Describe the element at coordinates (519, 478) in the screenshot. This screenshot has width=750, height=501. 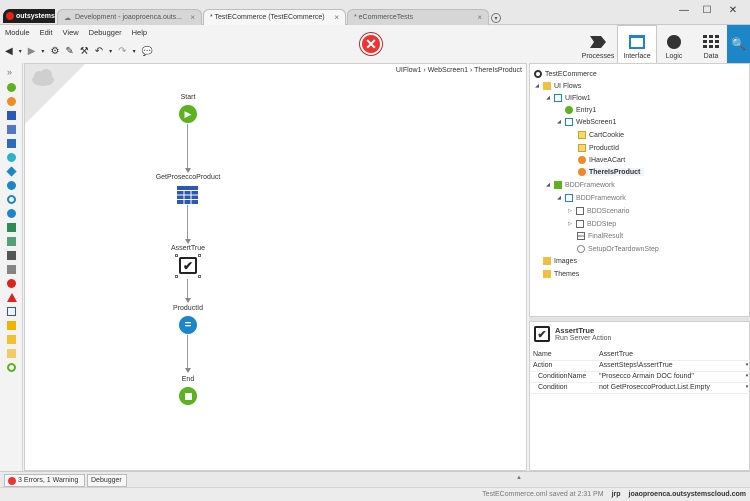
I see `collapse-panel-icon: ▲` at that location.